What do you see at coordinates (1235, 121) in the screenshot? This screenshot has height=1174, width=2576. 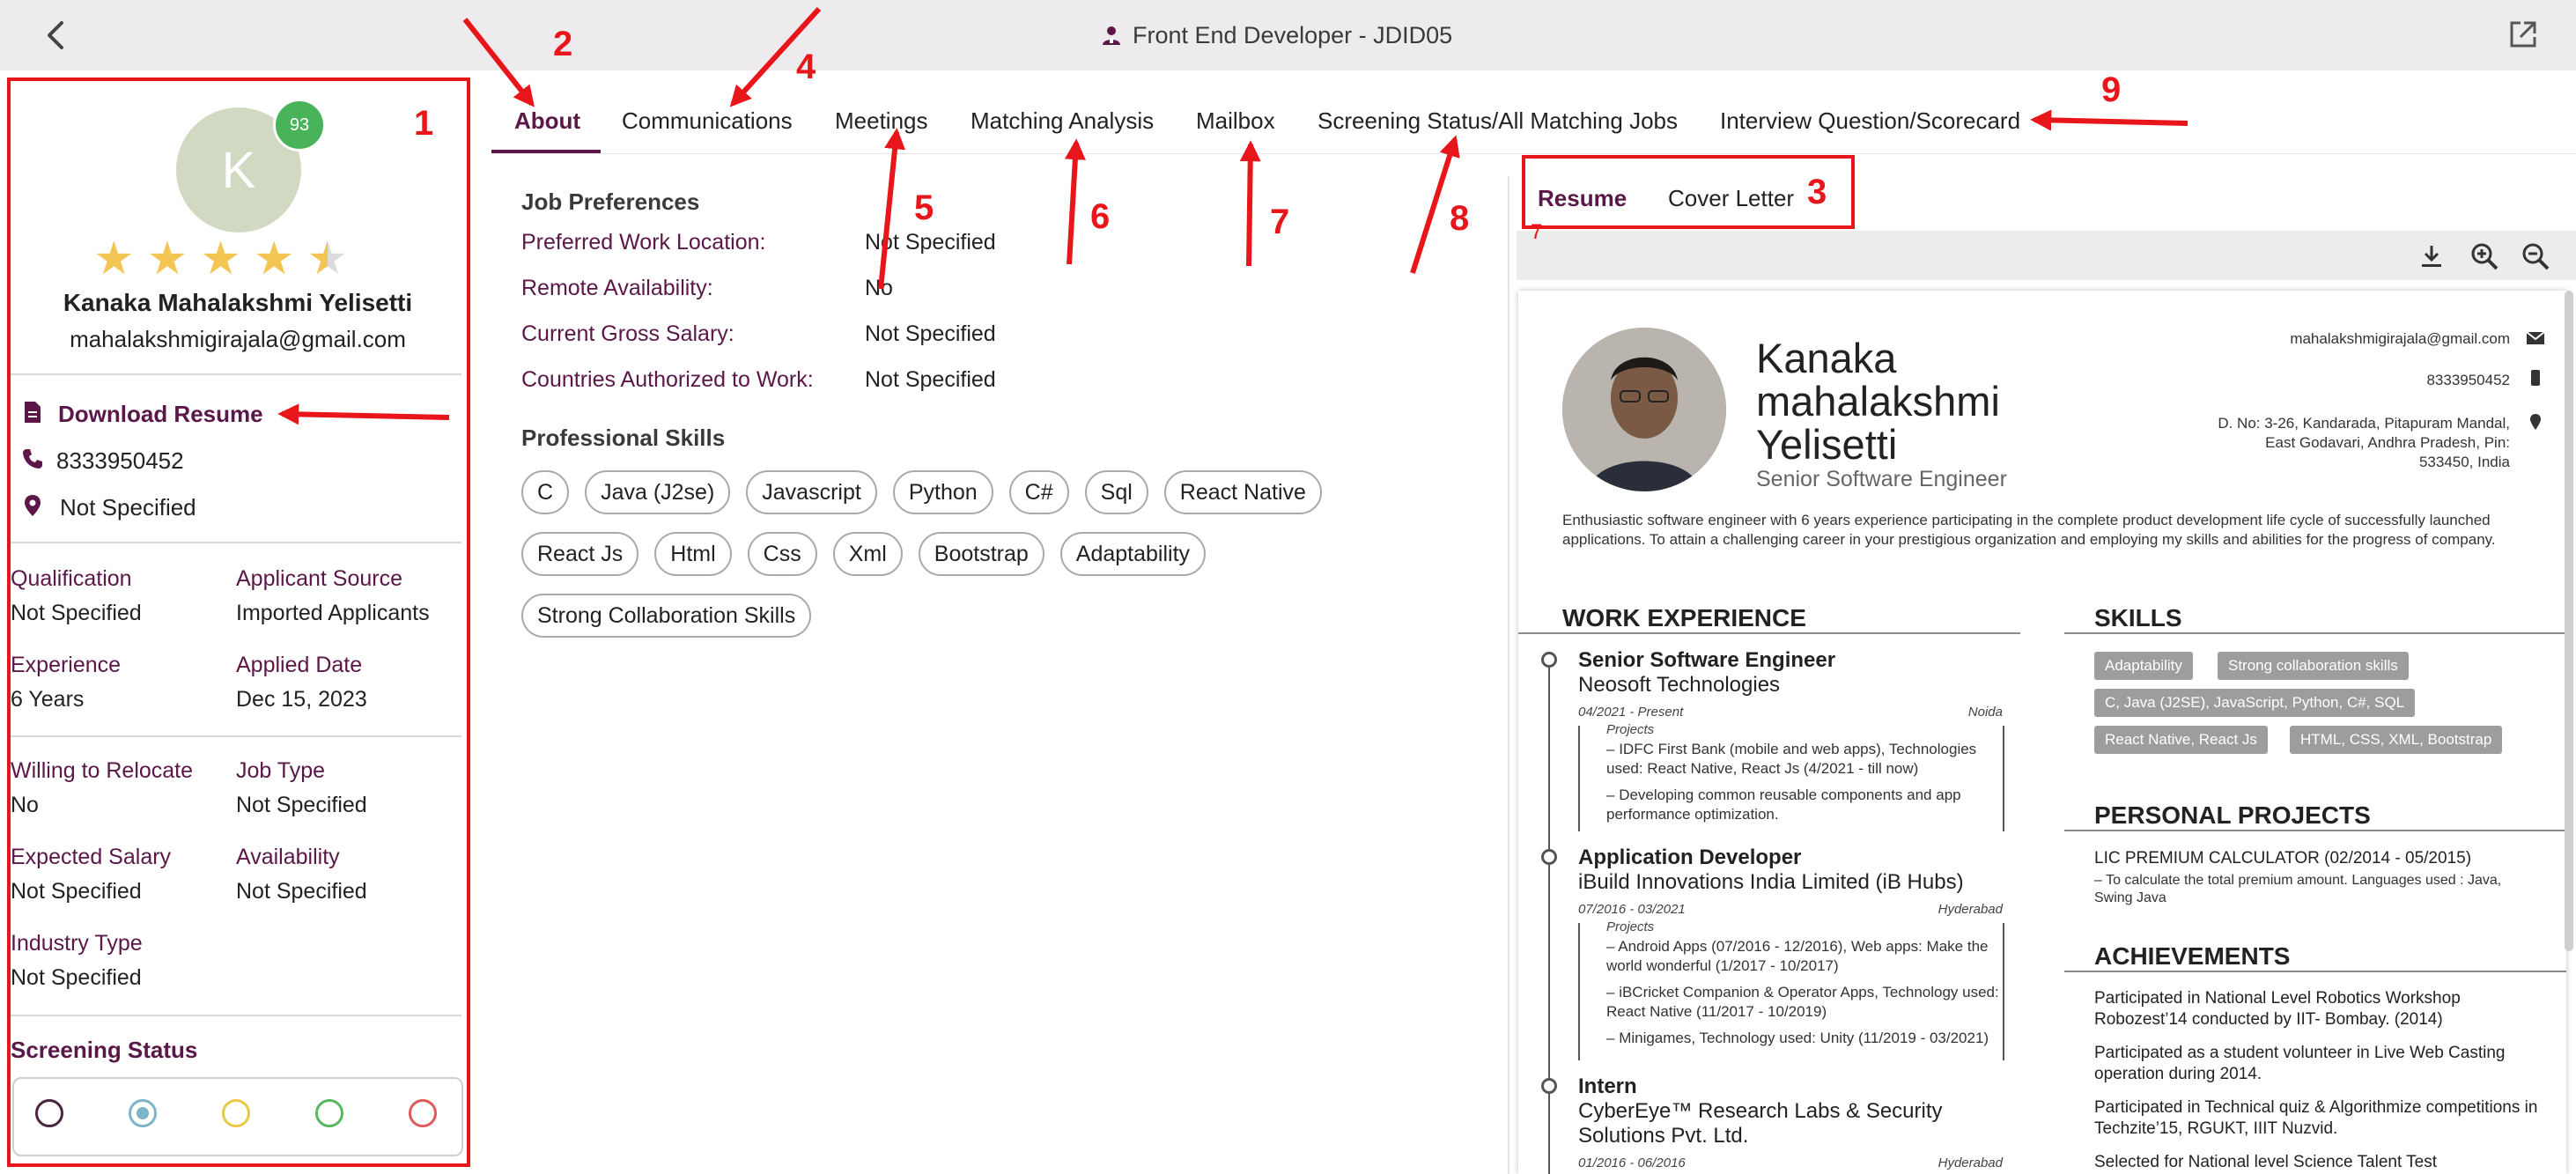 I see `tab-mailbox: Mailbox` at bounding box center [1235, 121].